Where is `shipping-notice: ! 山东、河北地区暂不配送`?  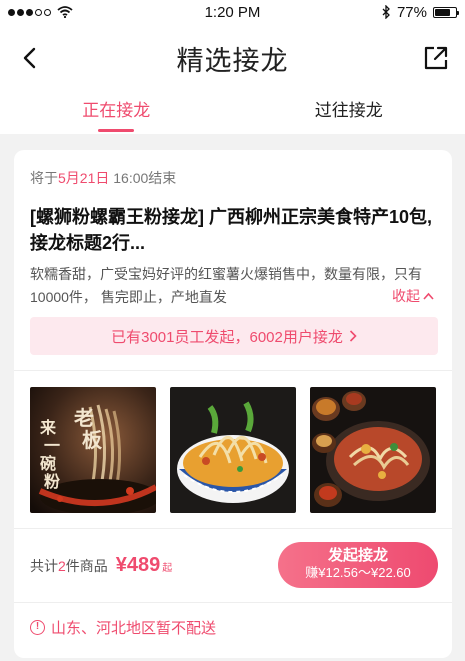 shipping-notice: ! 山东、河北地区暂不配送 is located at coordinates (123, 627).